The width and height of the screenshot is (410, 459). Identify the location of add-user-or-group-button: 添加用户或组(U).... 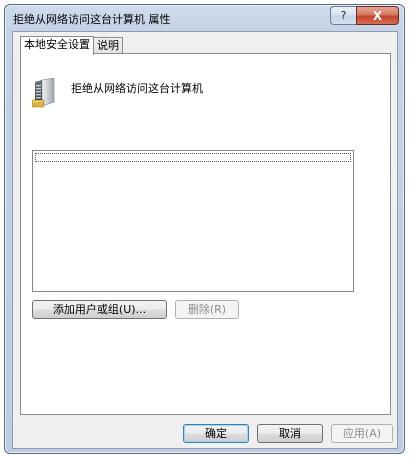
(99, 309).